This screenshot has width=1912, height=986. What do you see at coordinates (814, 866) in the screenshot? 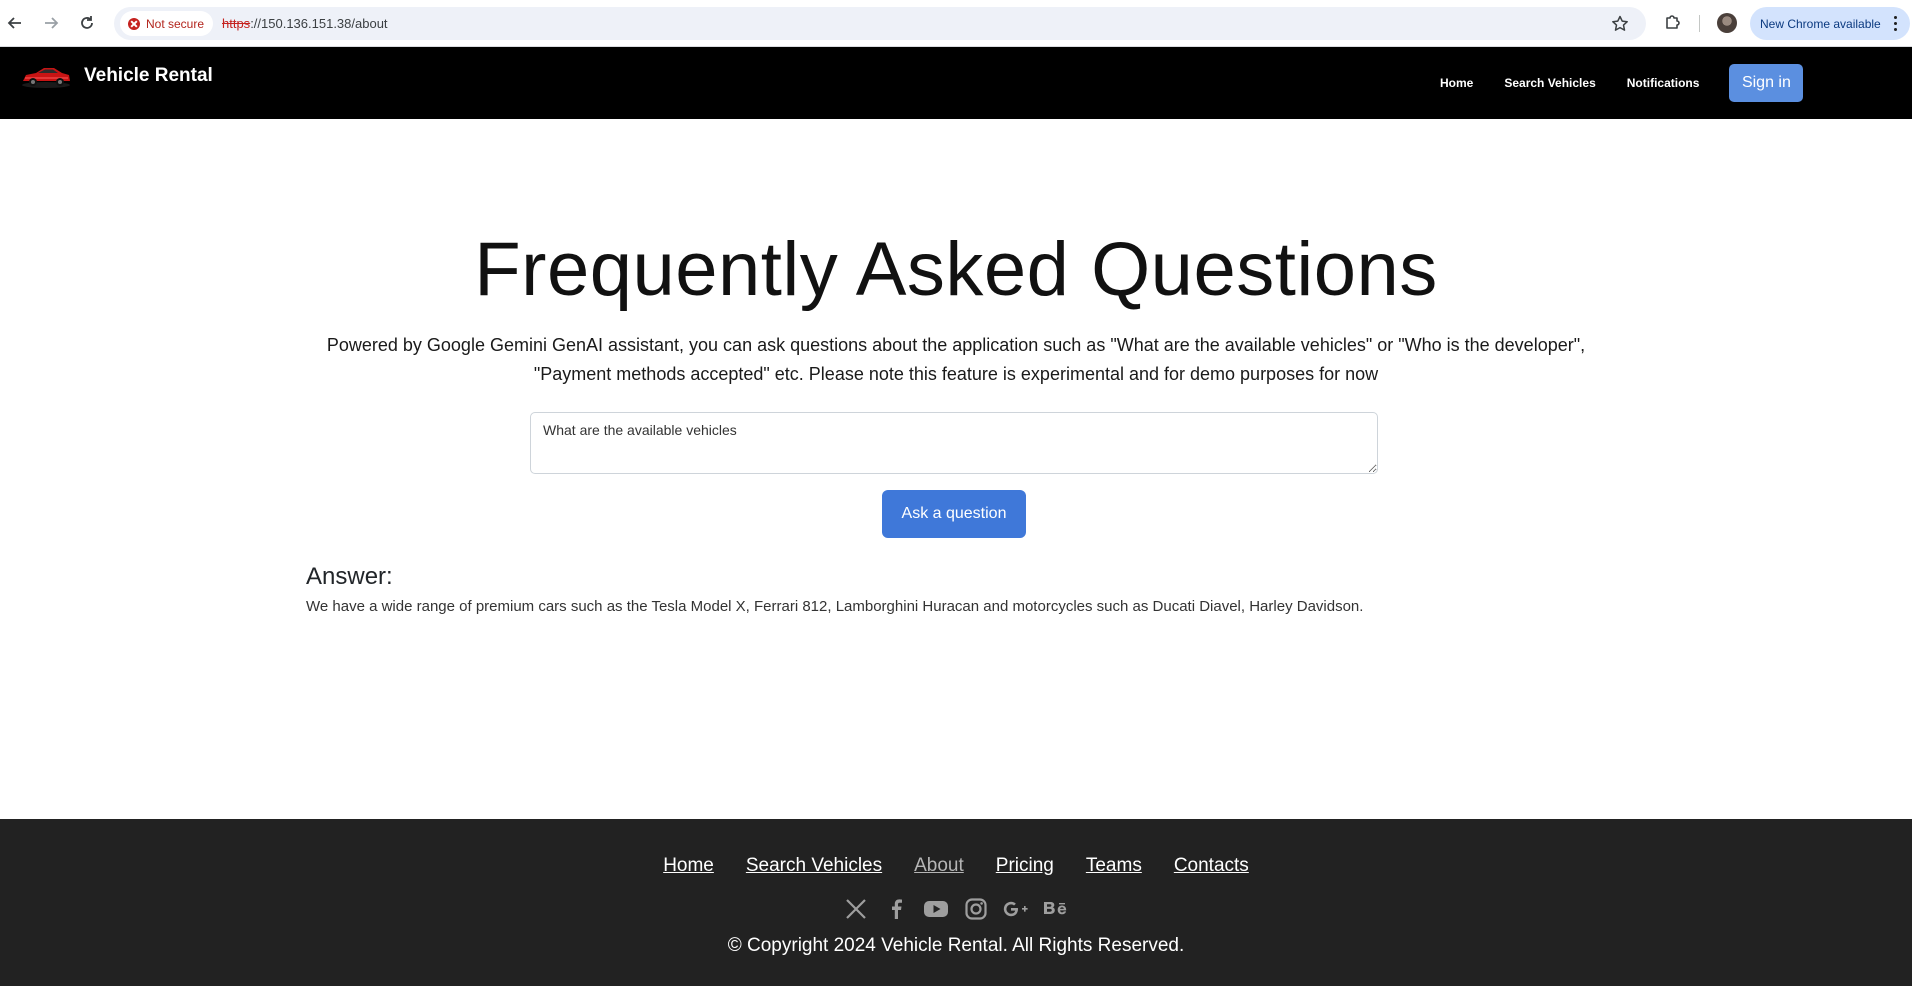
I see `footer-link-search-vehicles: Search Vehicles` at bounding box center [814, 866].